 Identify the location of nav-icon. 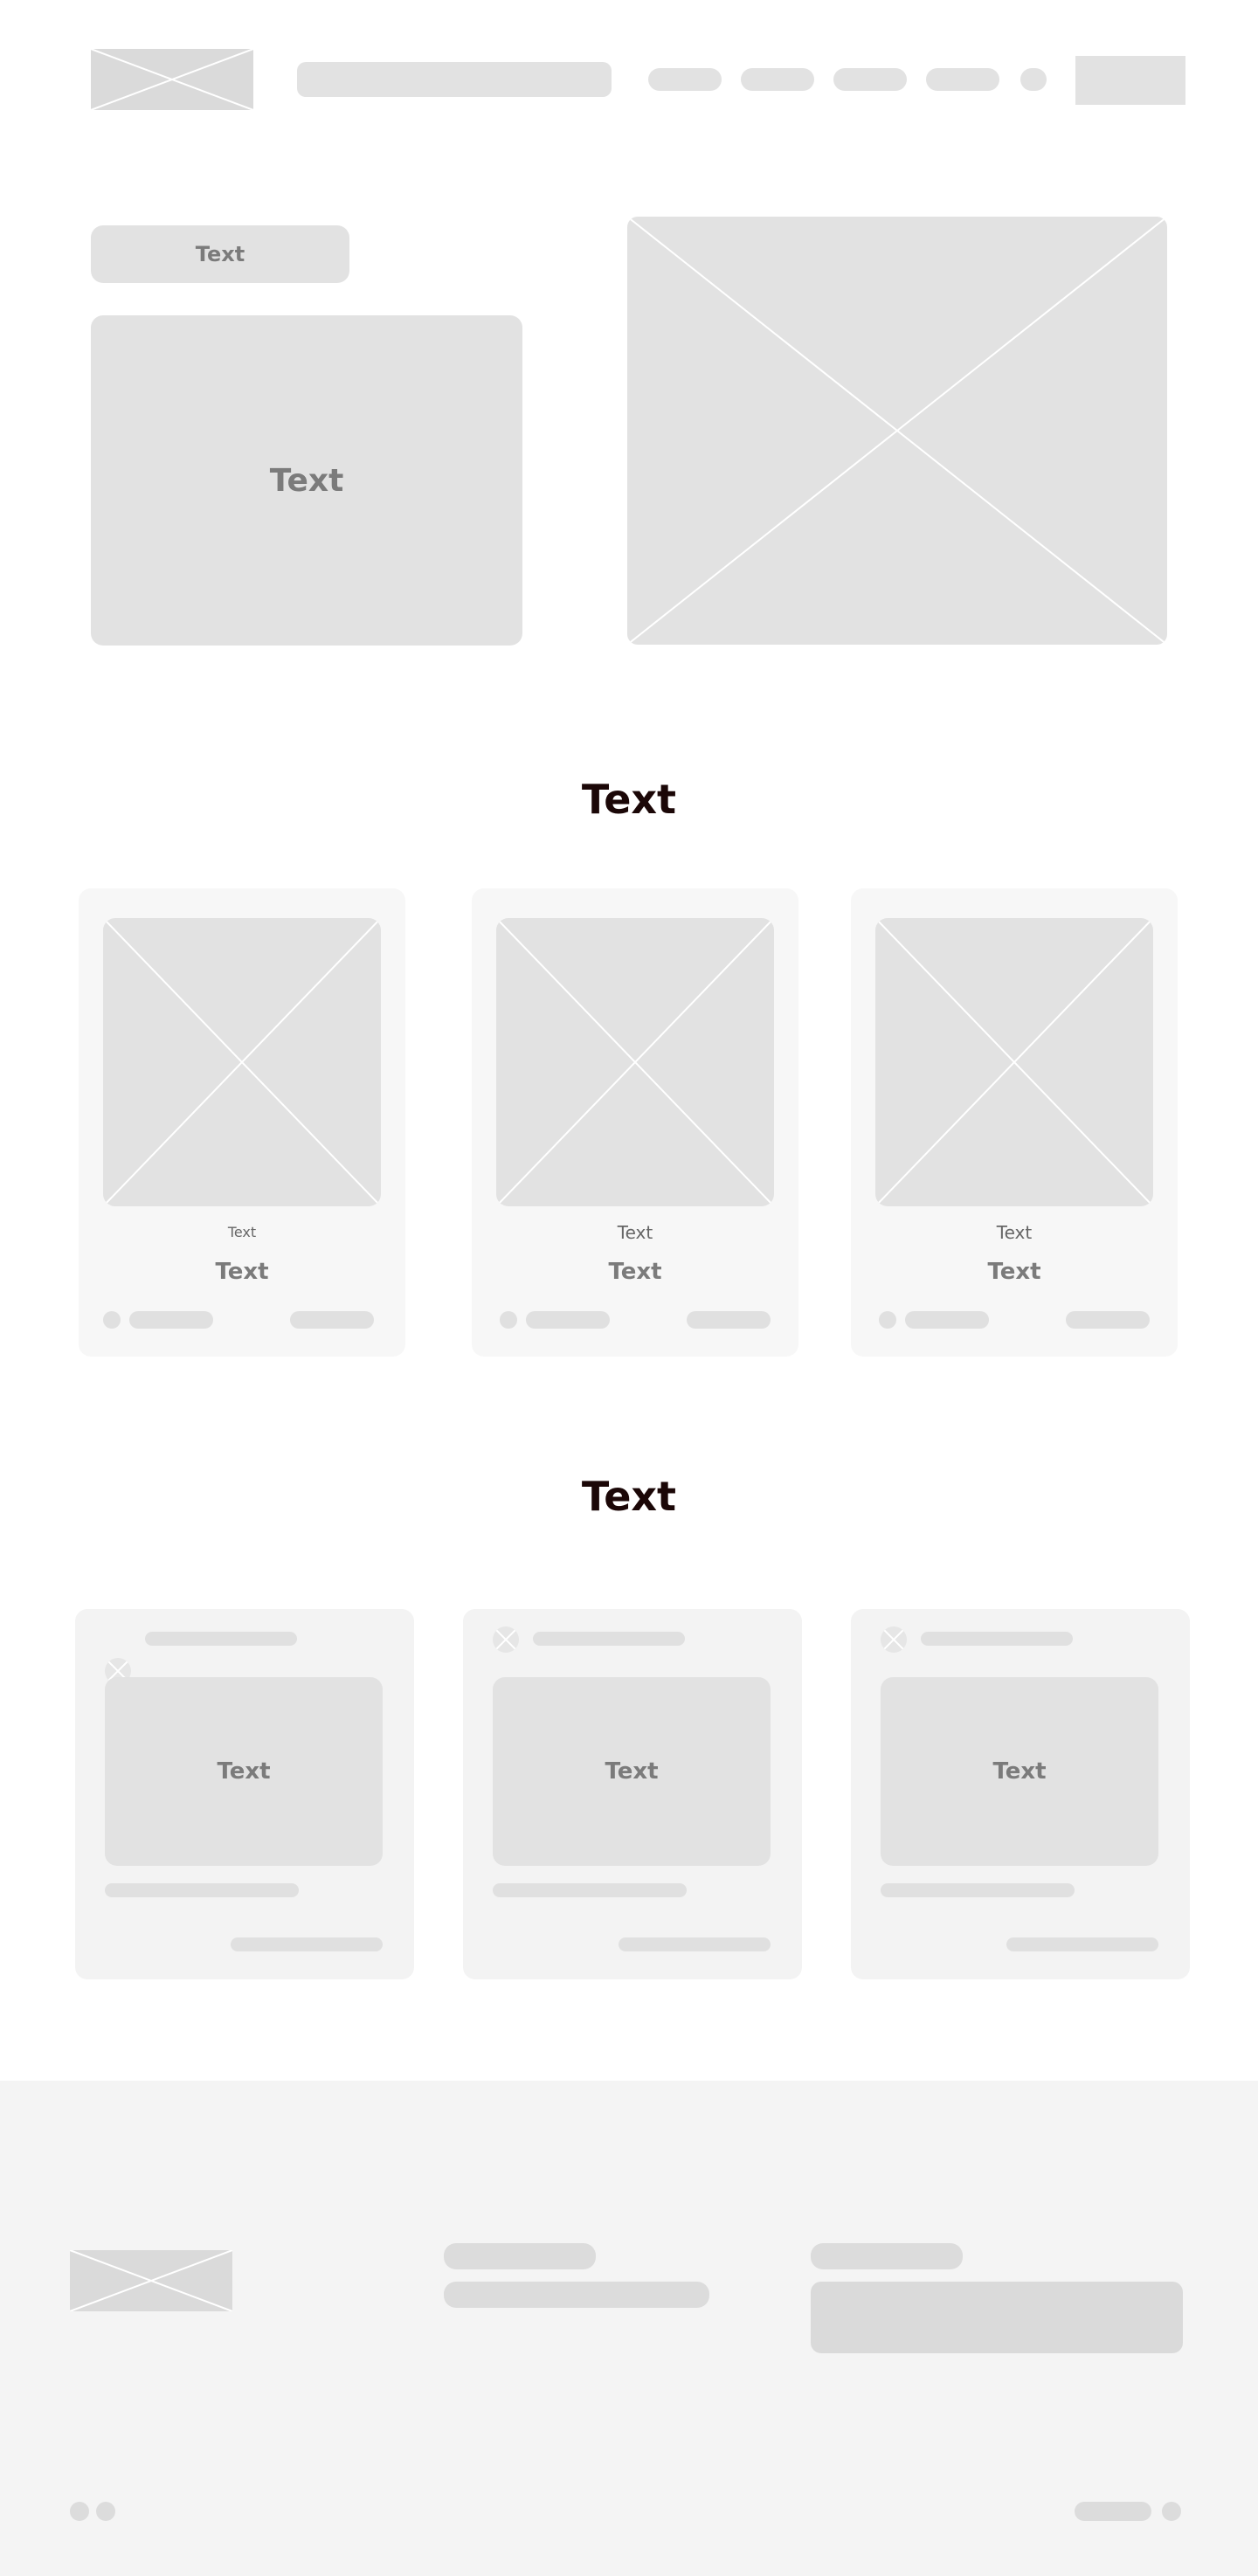
(1033, 79).